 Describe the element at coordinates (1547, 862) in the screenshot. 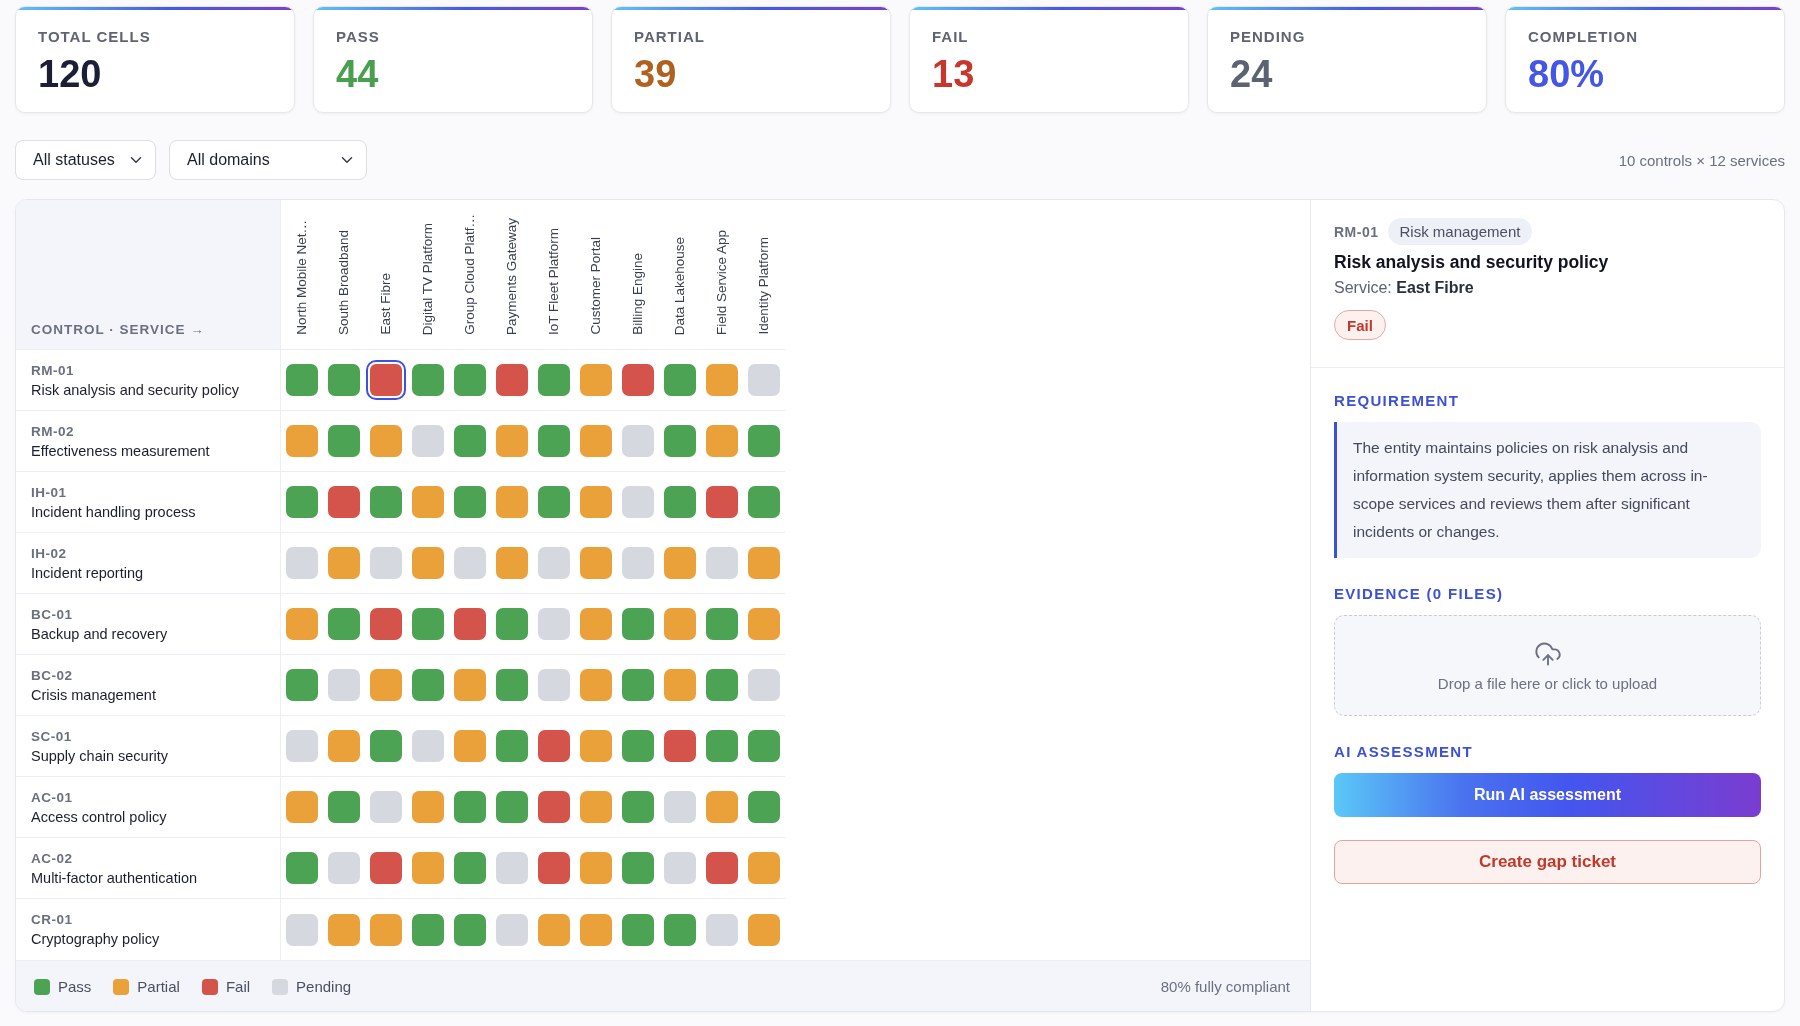

I see `create-gap-ticket-button: Create gap ticket` at that location.